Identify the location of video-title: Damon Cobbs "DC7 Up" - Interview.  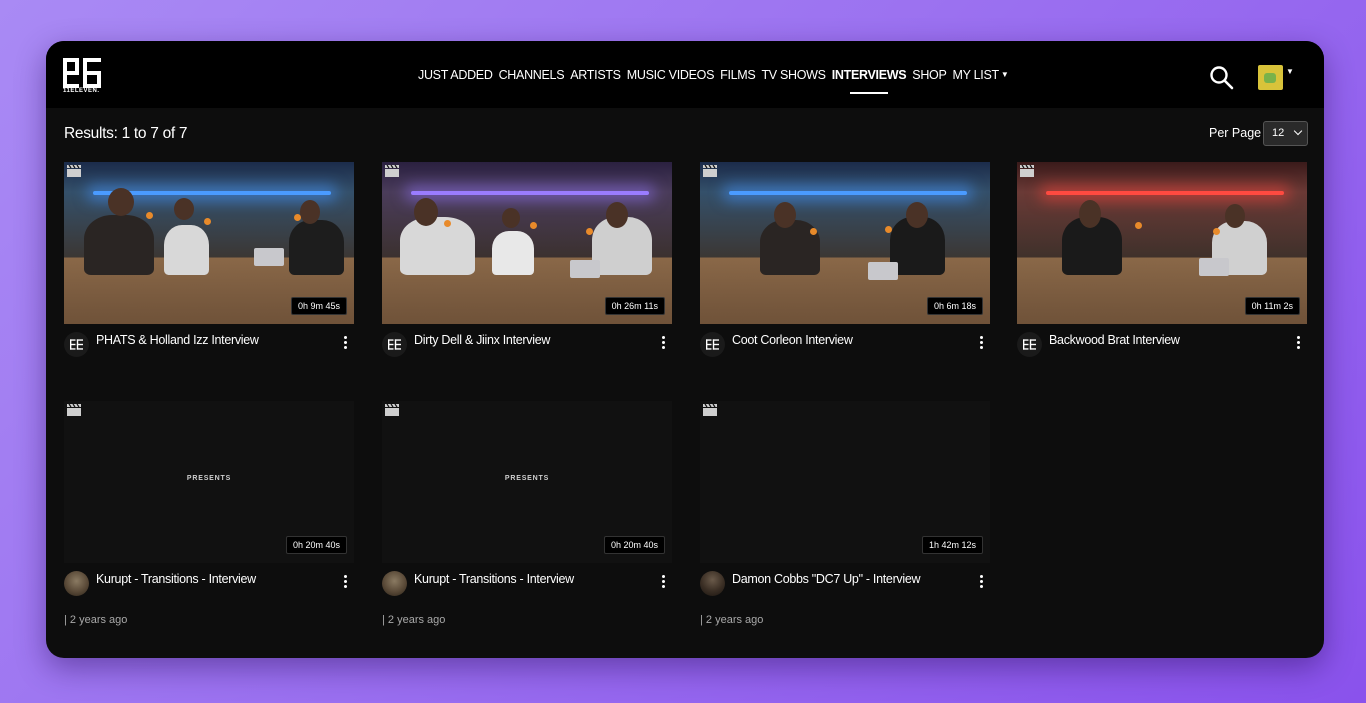
(852, 579).